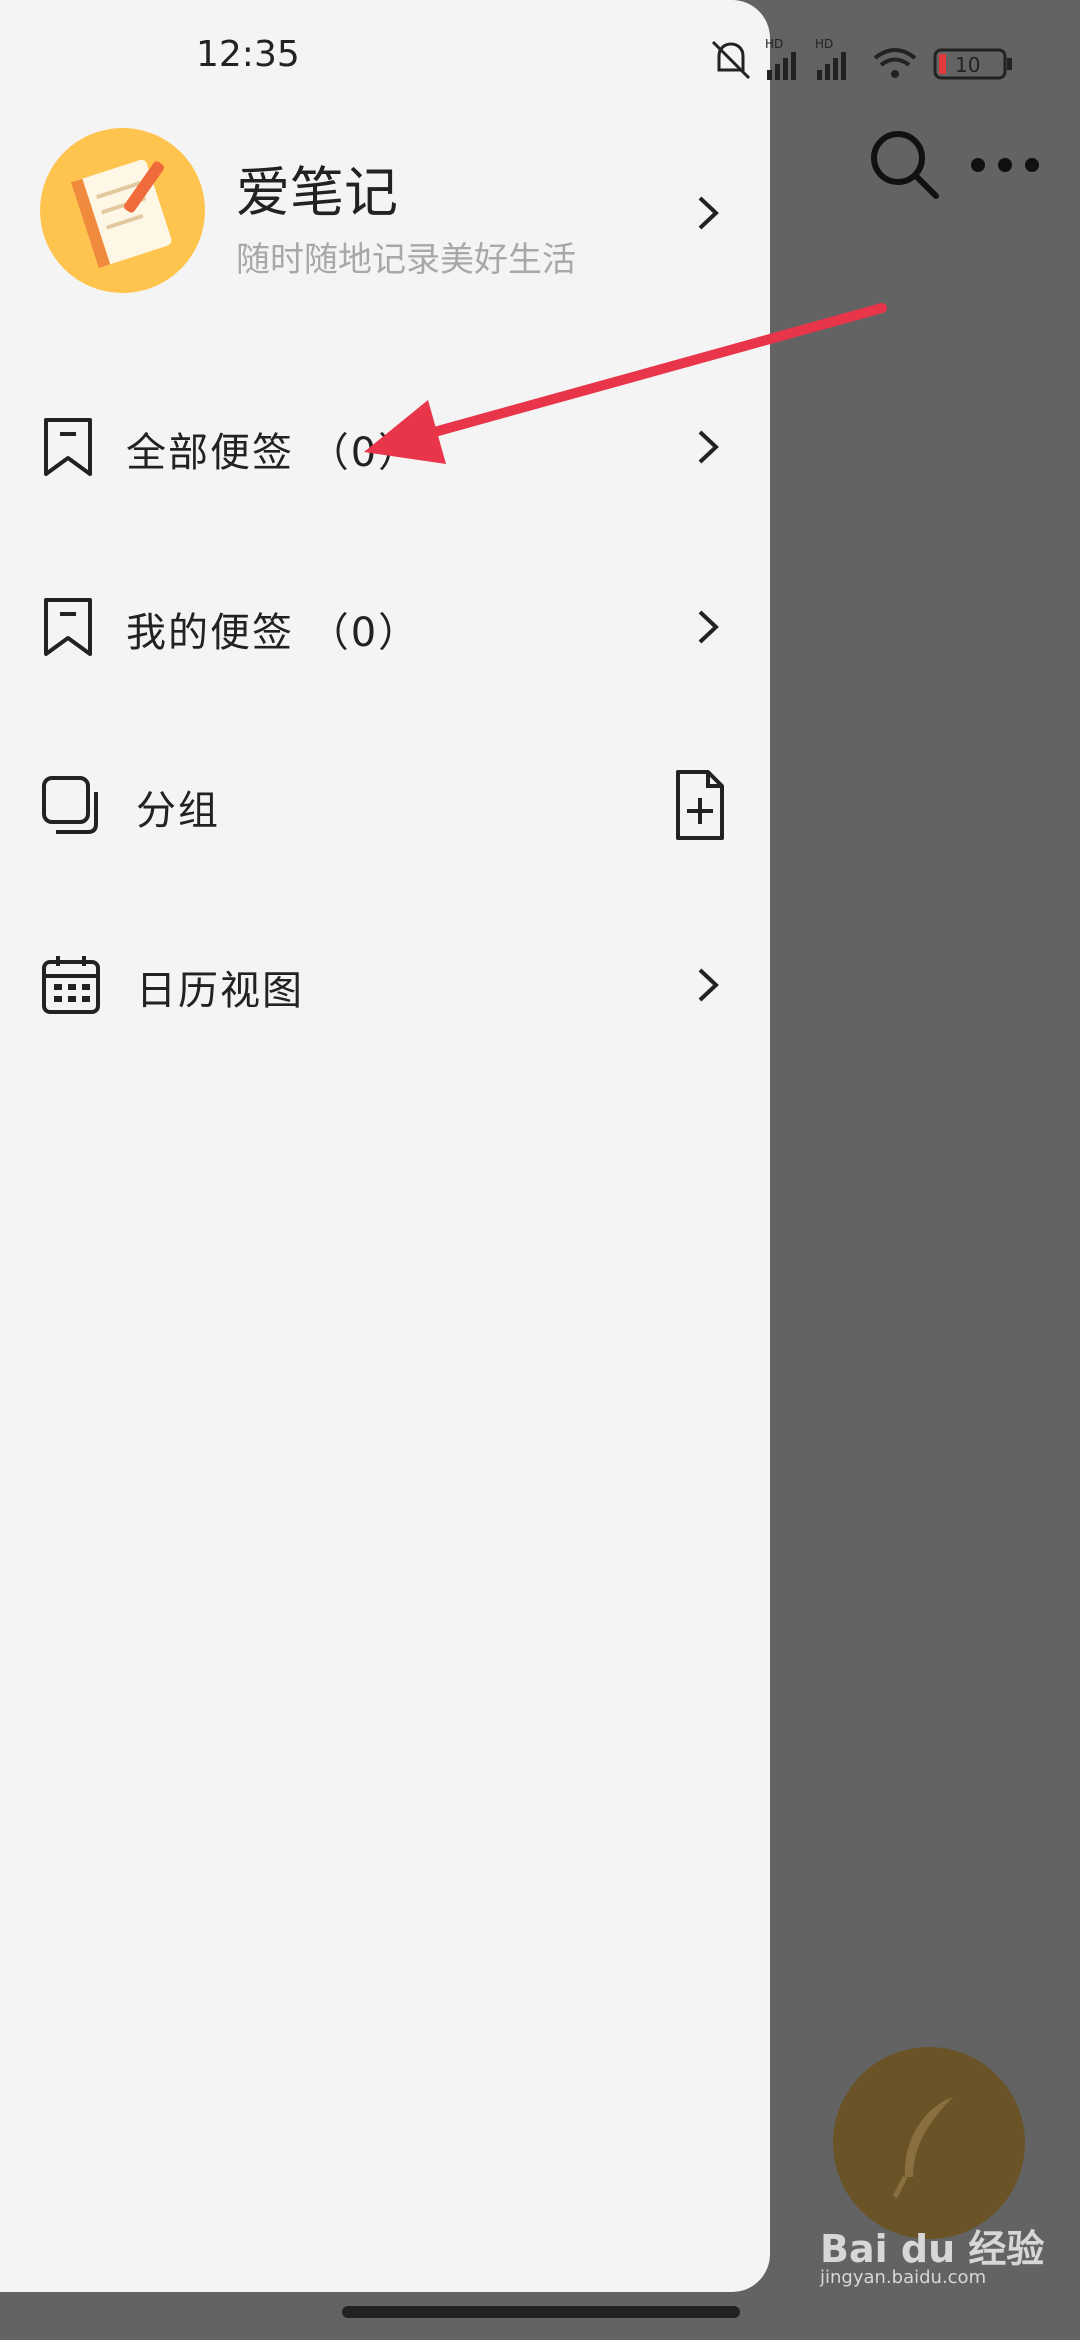 The width and height of the screenshot is (1080, 2340). I want to click on add-file-icon, so click(700, 805).